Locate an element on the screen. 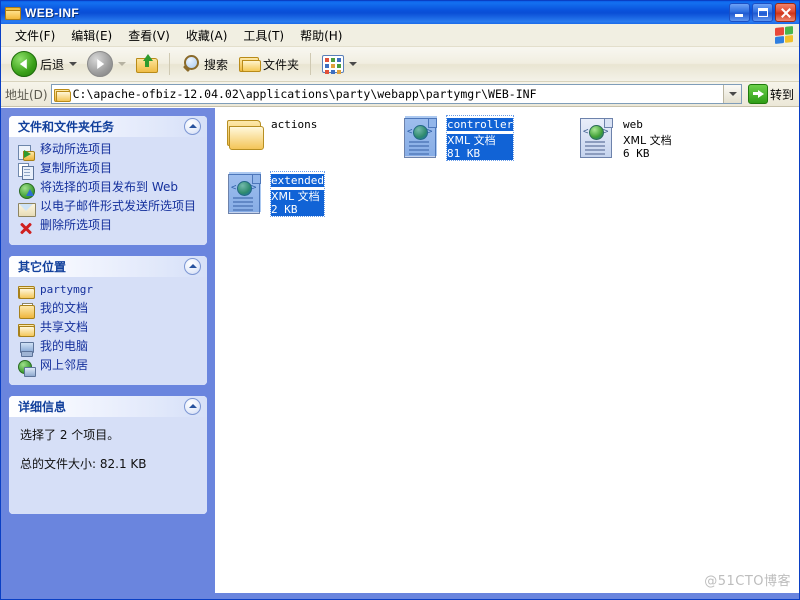  my-computer-icon is located at coordinates (26, 349).